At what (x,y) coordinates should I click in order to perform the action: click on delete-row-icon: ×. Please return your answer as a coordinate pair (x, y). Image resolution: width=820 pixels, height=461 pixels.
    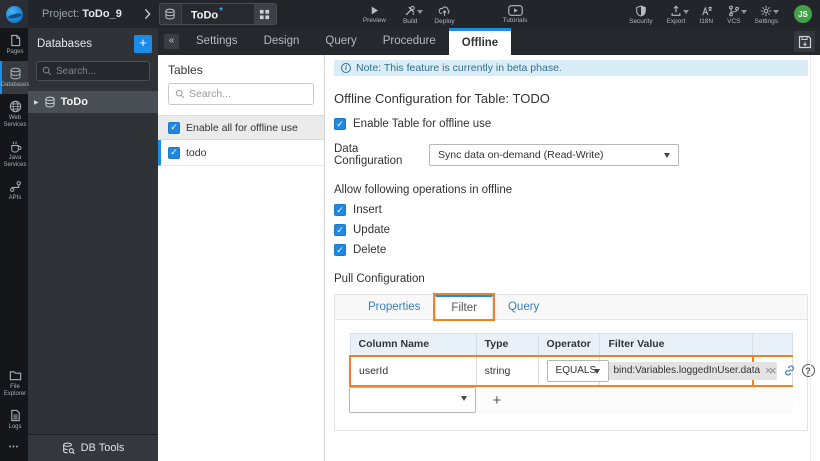
    Looking at the image, I should click on (773, 370).